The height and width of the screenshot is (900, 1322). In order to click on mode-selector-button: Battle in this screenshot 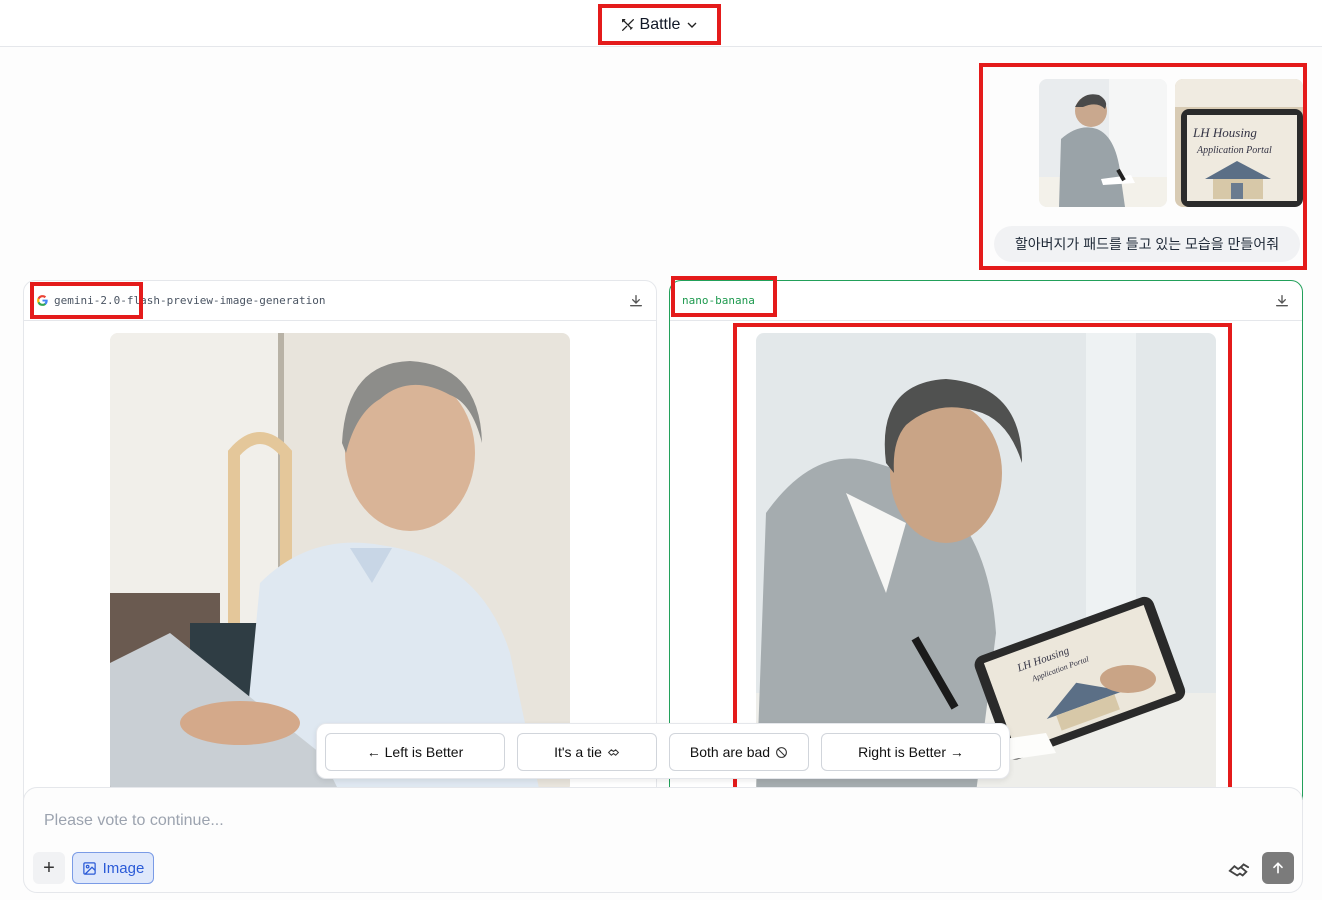, I will do `click(660, 25)`.